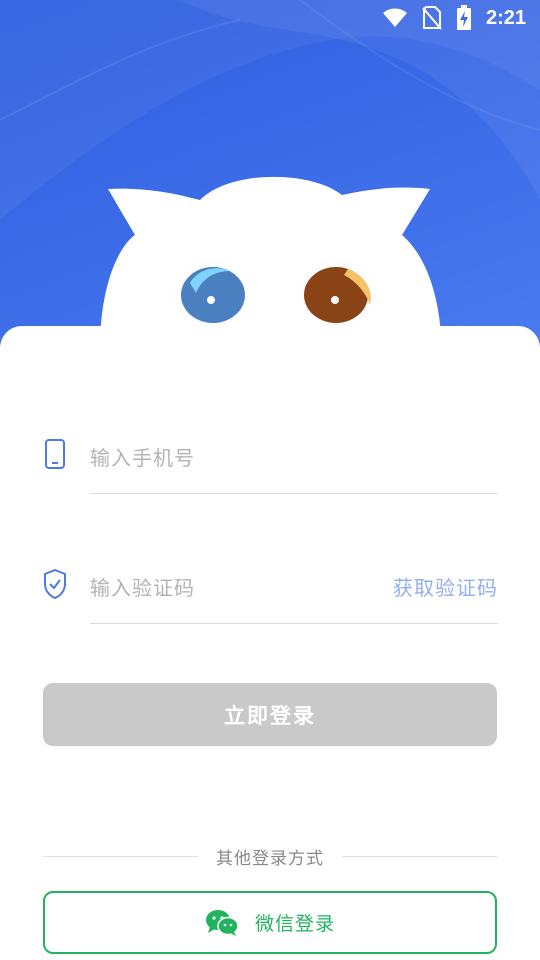  Describe the element at coordinates (270, 714) in the screenshot. I see `login-button: 立即登录` at that location.